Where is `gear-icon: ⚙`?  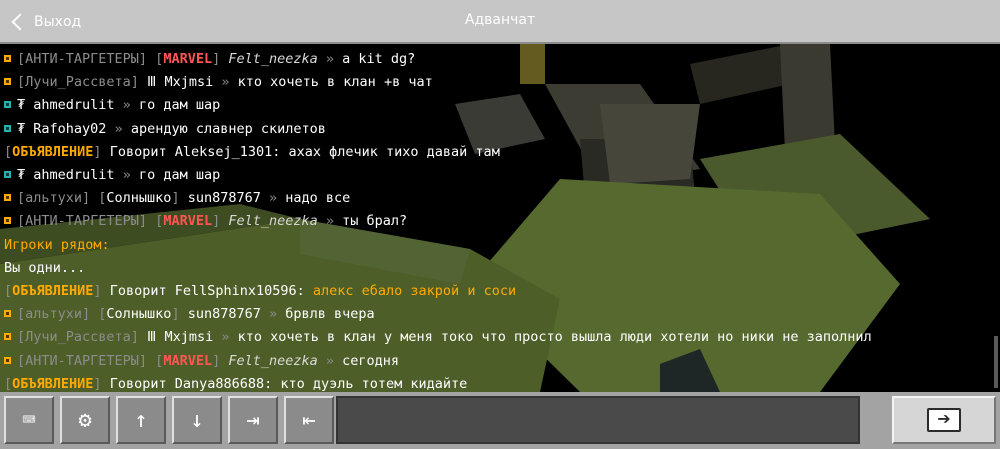 gear-icon: ⚙ is located at coordinates (85, 420).